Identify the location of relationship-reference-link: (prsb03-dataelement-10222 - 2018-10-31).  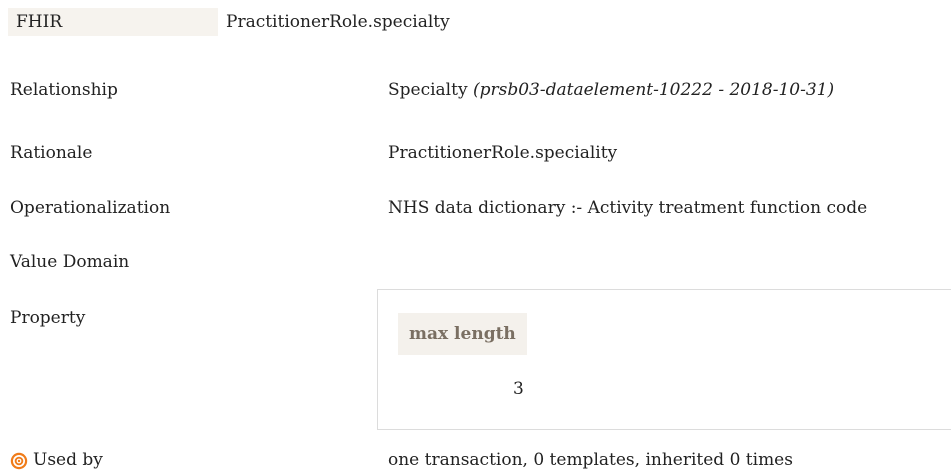
(653, 90).